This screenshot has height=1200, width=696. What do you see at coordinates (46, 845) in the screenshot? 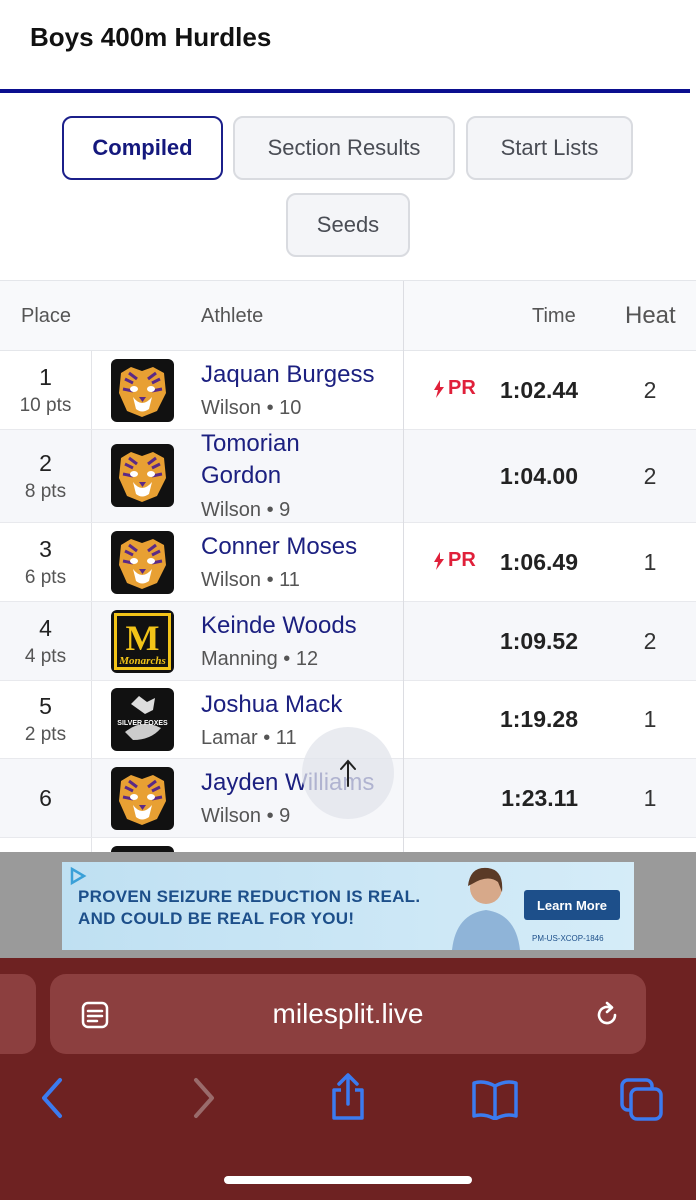
I see `place-cell` at bounding box center [46, 845].